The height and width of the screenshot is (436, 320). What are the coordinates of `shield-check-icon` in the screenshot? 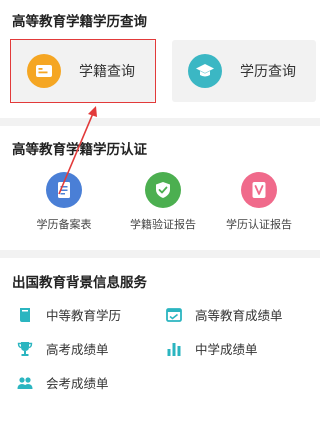 It's located at (163, 190).